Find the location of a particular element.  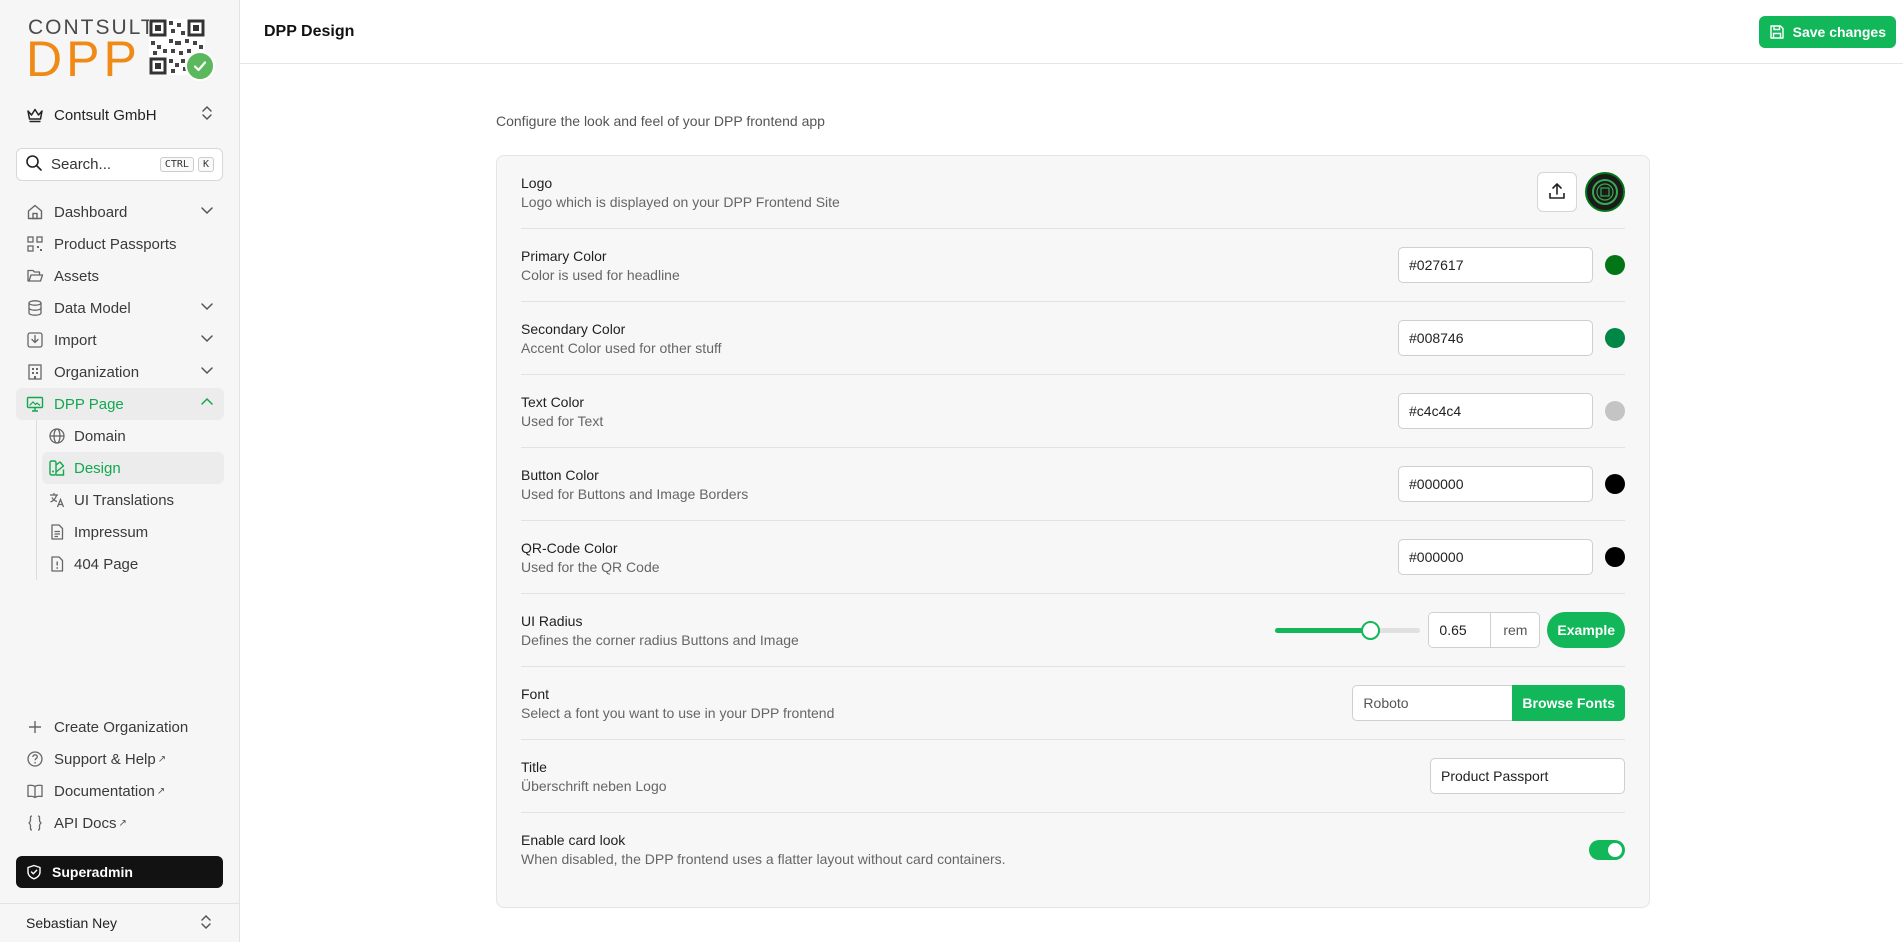

upload-logo-button is located at coordinates (1557, 192).